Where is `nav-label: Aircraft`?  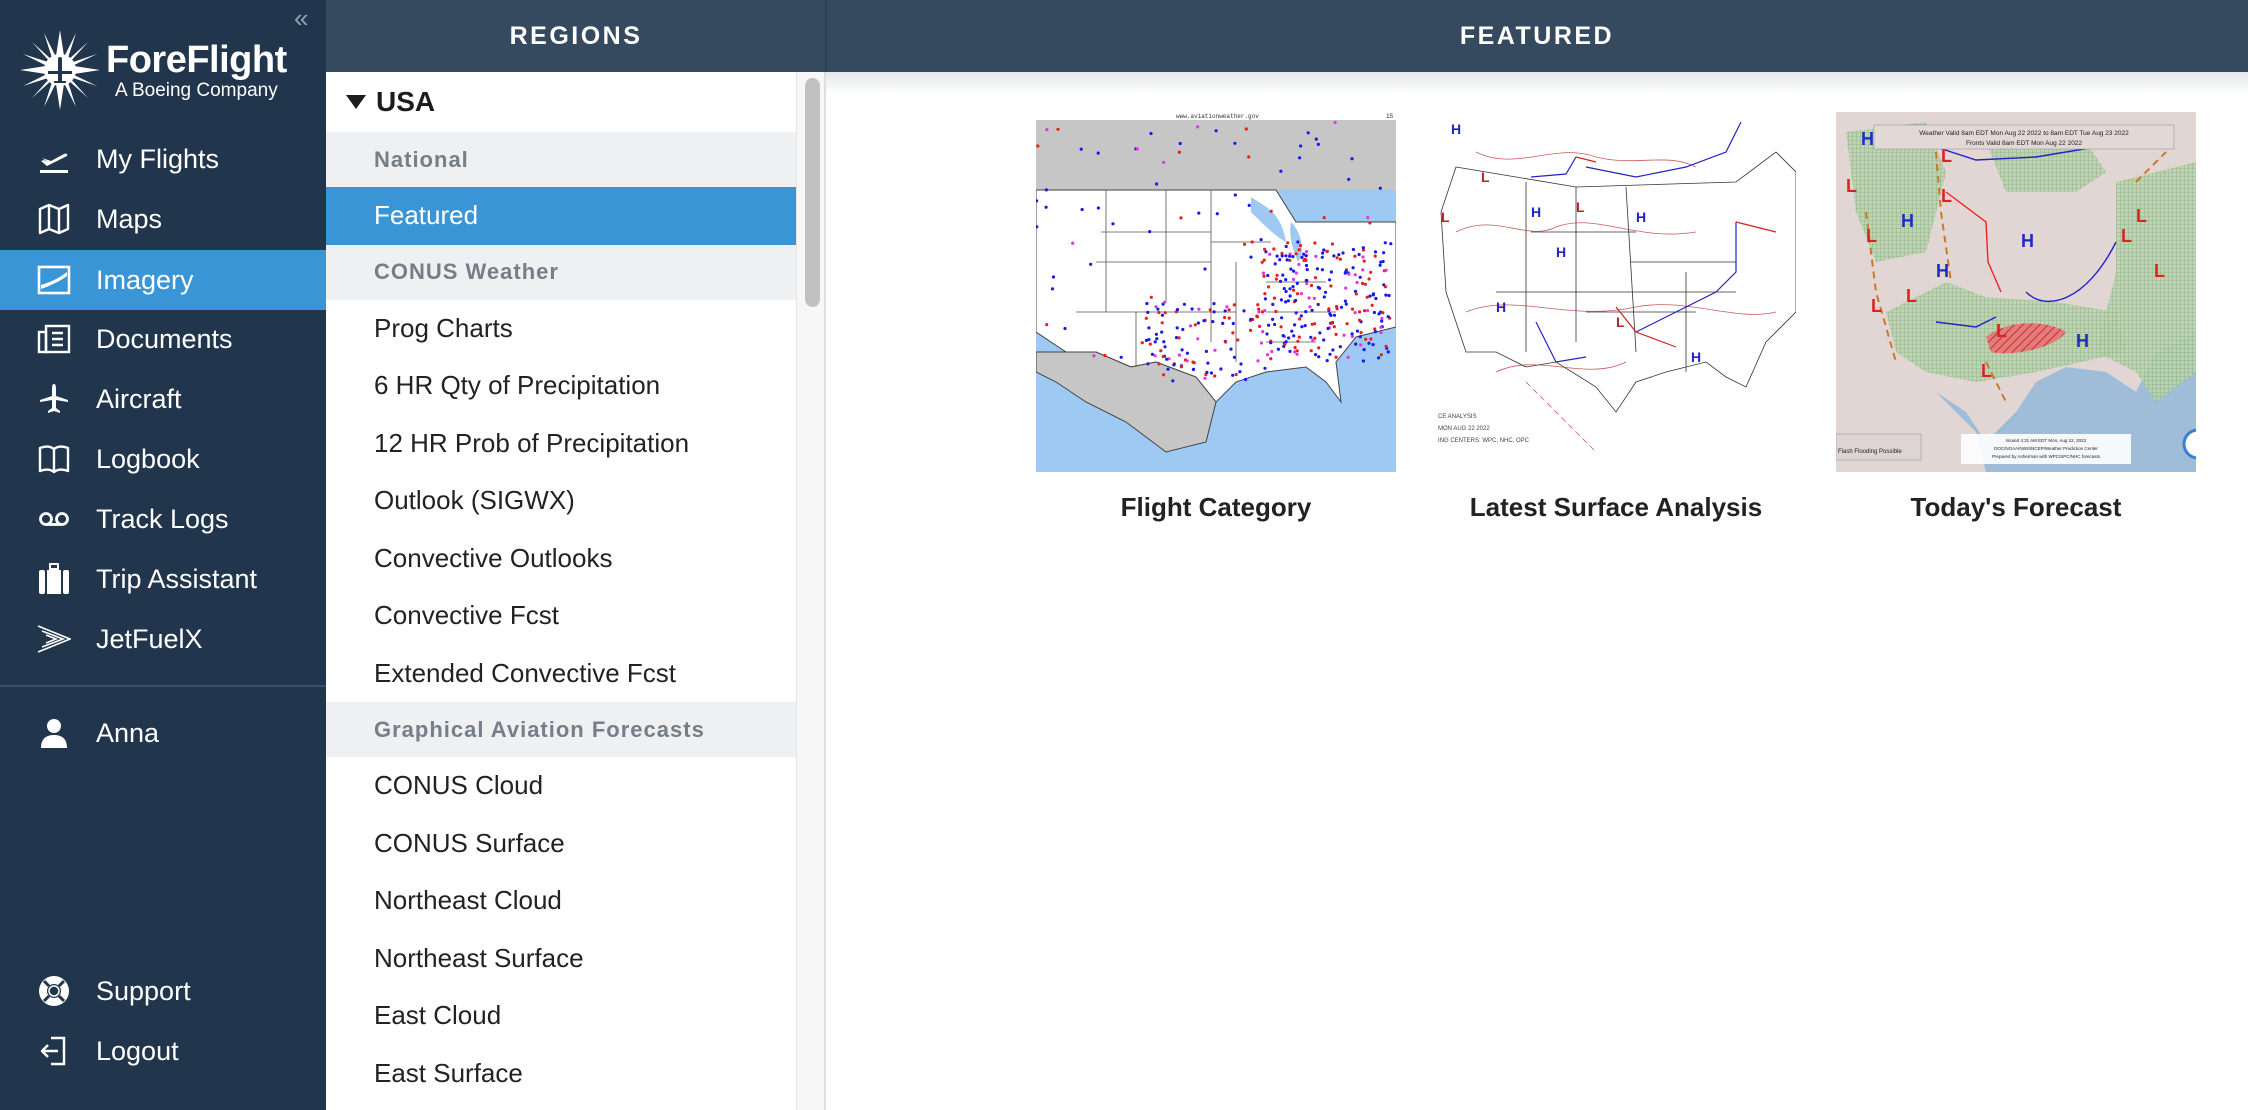 nav-label: Aircraft is located at coordinates (139, 398).